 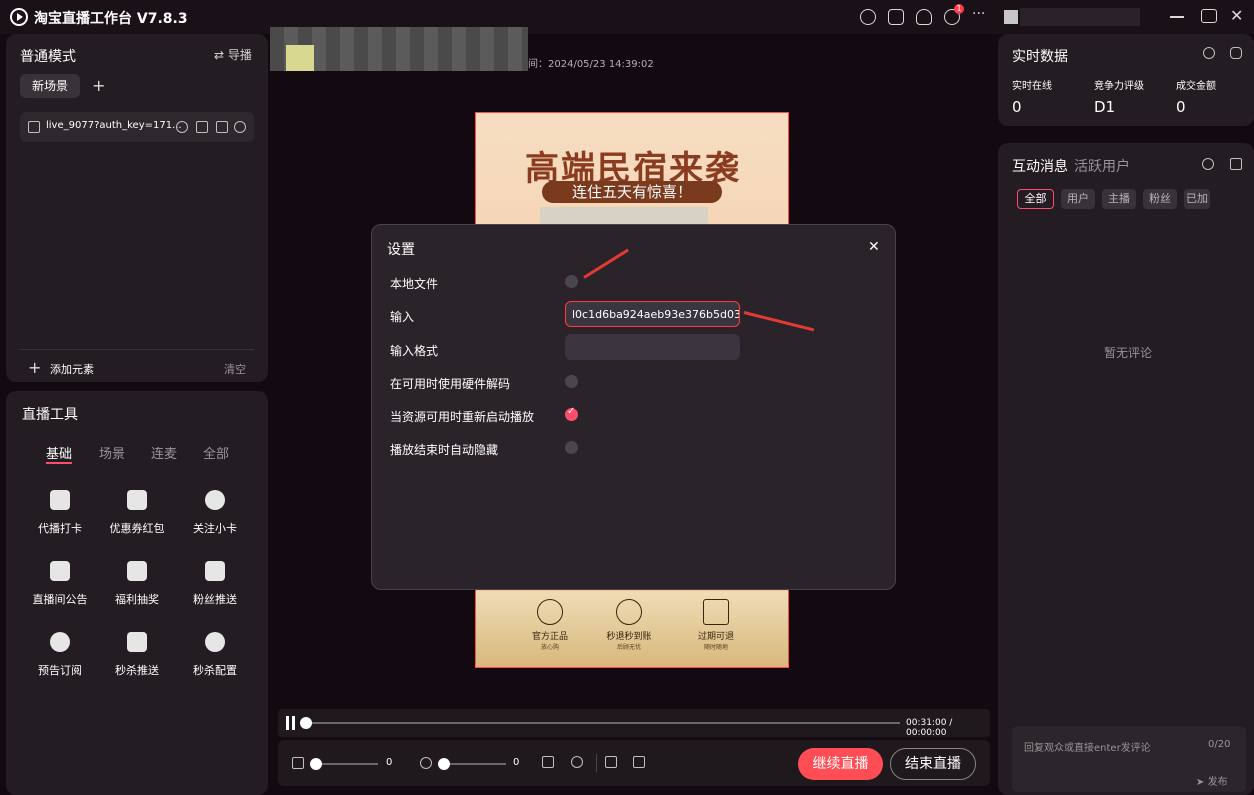 I want to click on headset-icon, so click(x=924, y=17).